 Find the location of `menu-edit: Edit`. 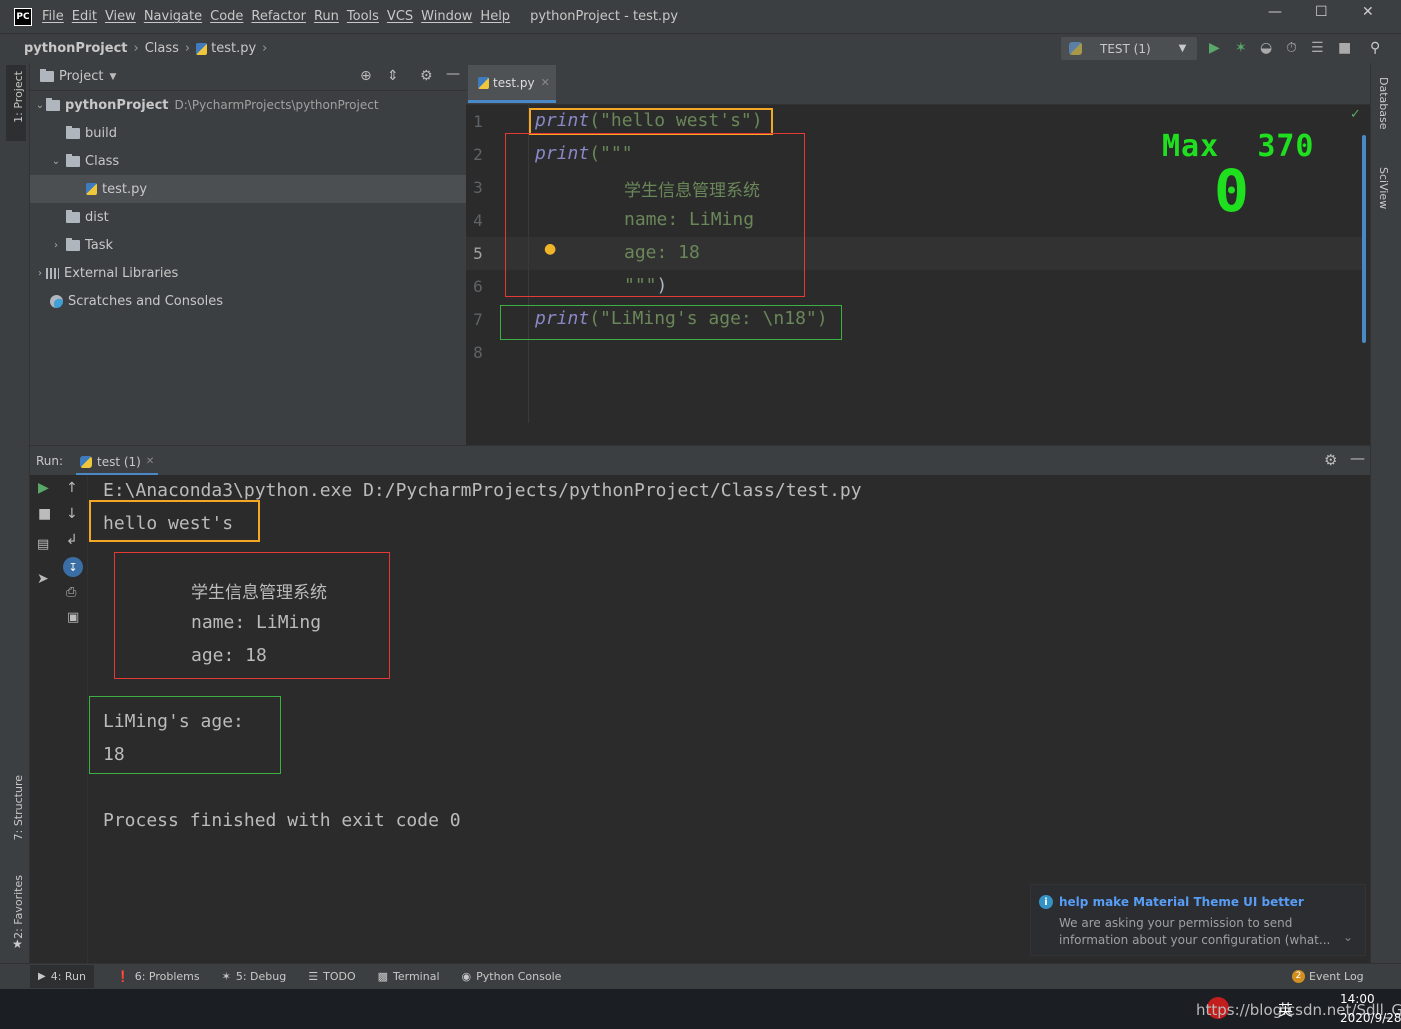

menu-edit: Edit is located at coordinates (84, 16).